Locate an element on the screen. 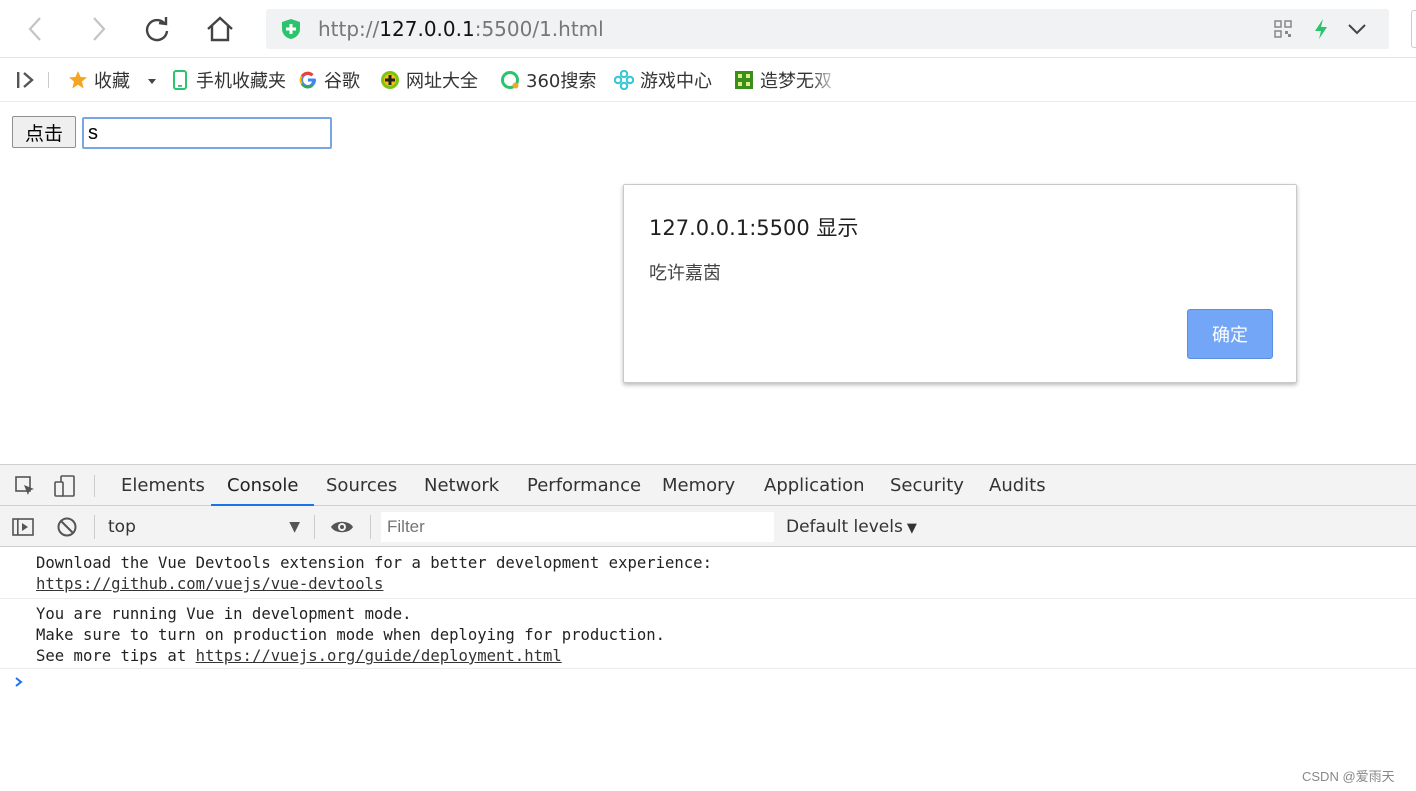 The height and width of the screenshot is (791, 1416). tab-application: Application is located at coordinates (814, 485).